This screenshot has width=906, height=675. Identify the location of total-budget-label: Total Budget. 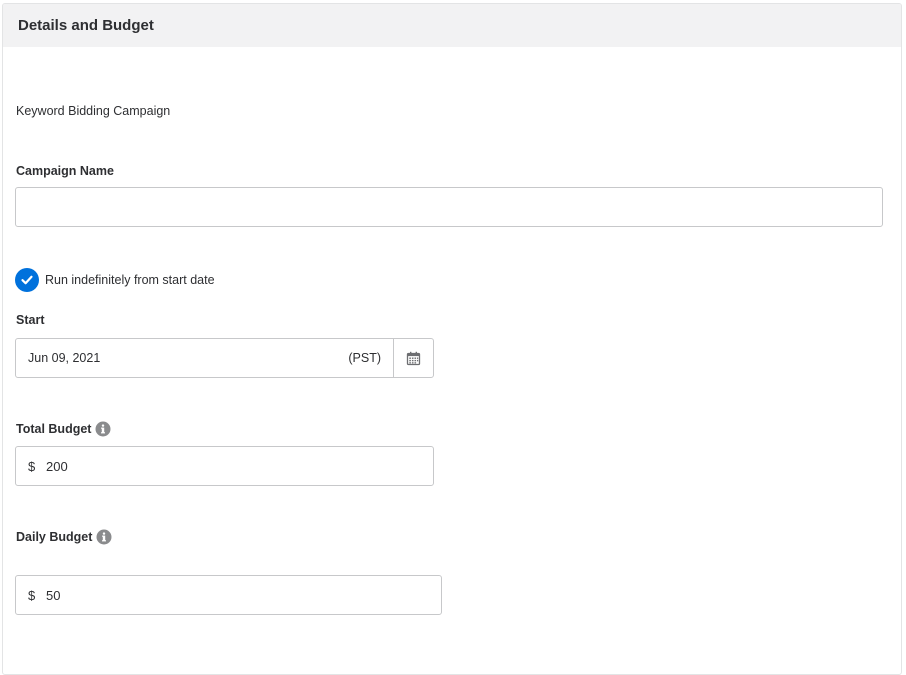
(63, 429).